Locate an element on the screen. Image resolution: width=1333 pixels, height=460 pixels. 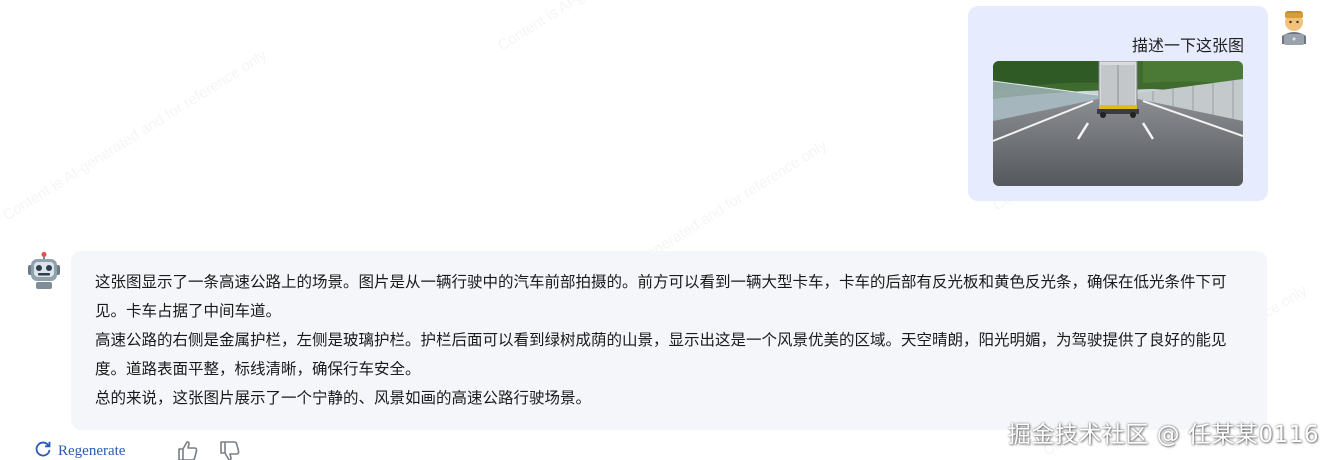
regenerate-label: Regenerate is located at coordinates (92, 451).